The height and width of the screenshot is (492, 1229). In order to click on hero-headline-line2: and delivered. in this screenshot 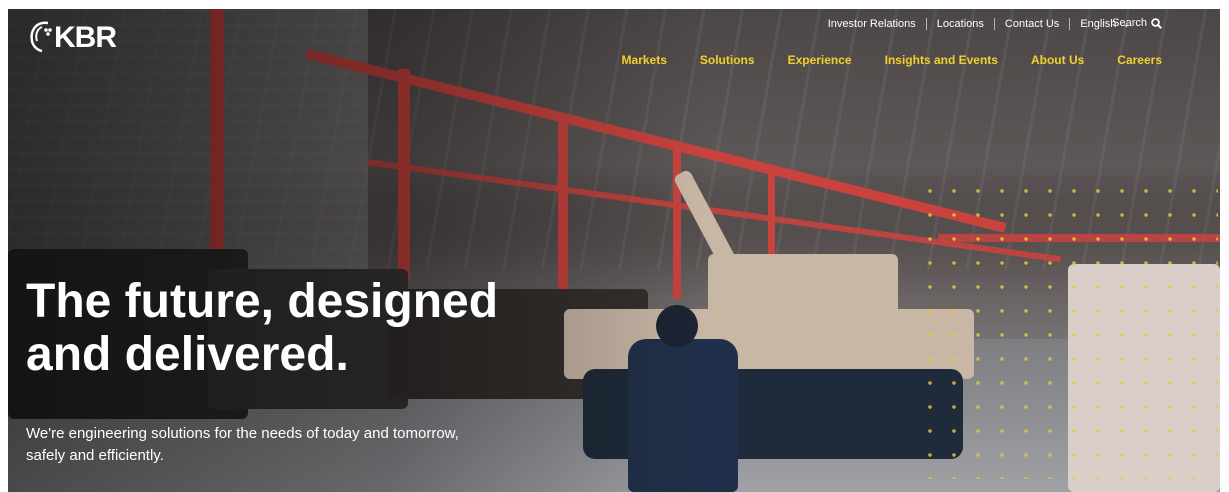, I will do `click(187, 354)`.